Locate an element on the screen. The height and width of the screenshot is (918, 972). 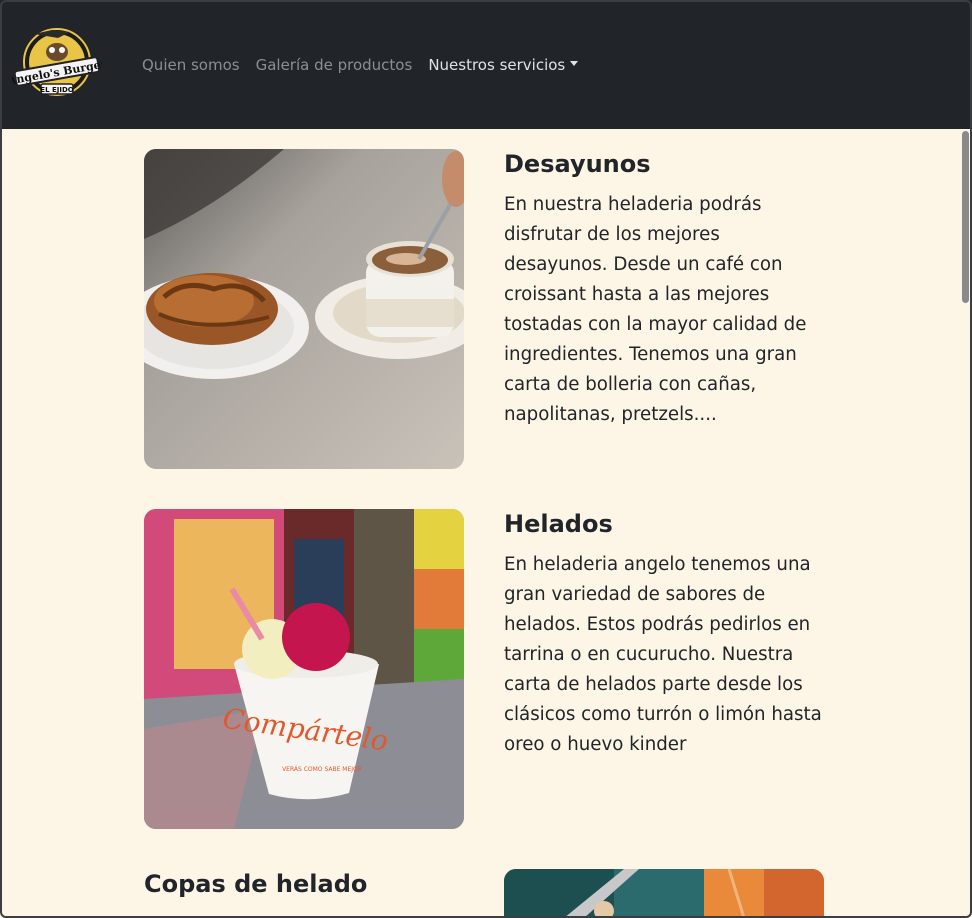
nav-link-galeria: Galería de productos is located at coordinates (334, 65).